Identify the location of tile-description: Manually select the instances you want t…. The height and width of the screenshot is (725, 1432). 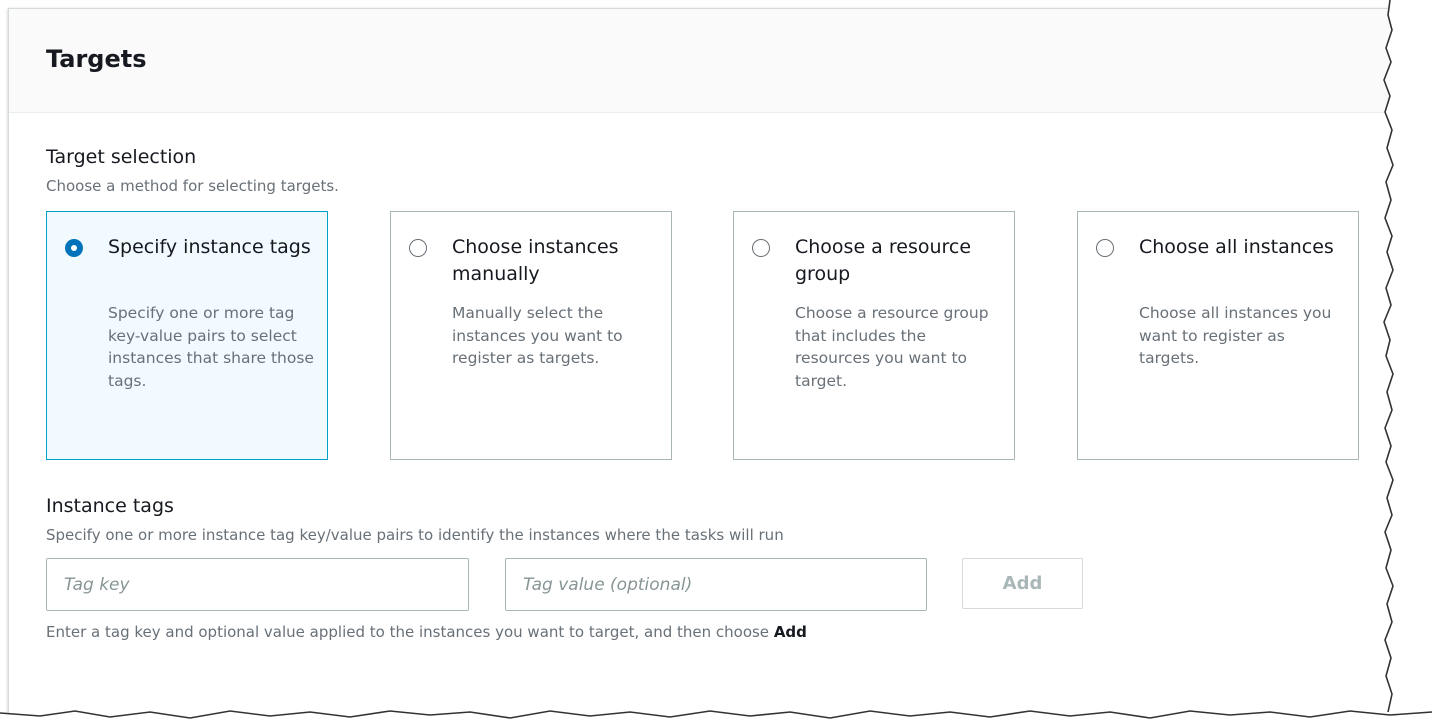
(537, 335).